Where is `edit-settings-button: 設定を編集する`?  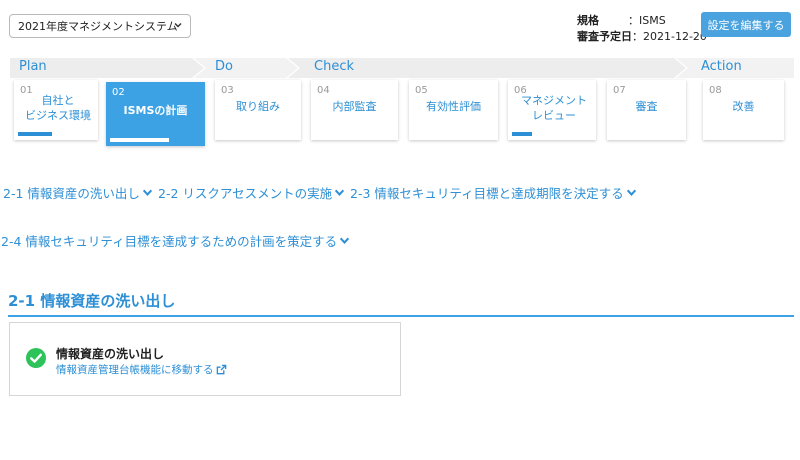
edit-settings-button: 設定を編集する is located at coordinates (746, 24).